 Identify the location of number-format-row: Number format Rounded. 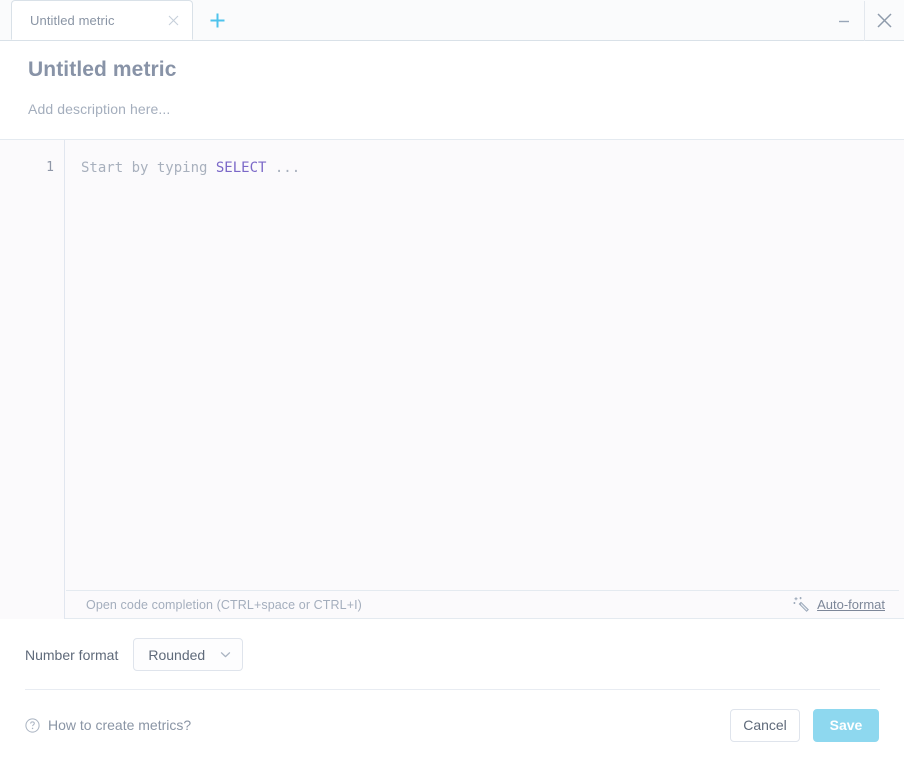
(452, 654).